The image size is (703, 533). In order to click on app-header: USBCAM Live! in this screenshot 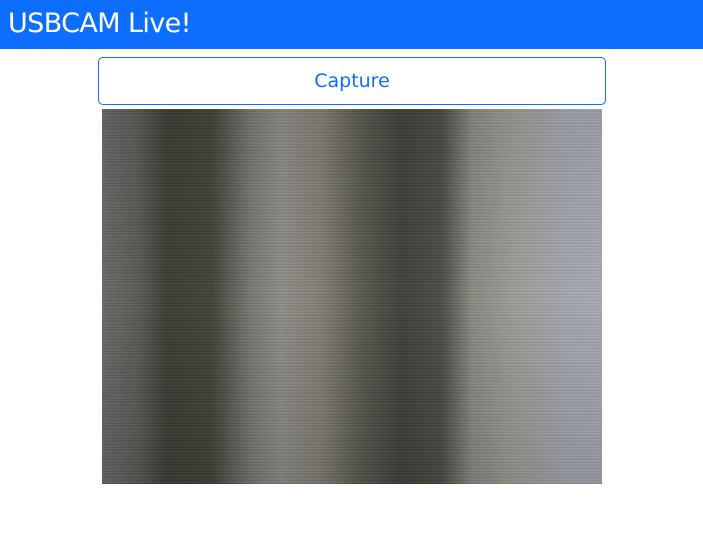, I will do `click(351, 24)`.